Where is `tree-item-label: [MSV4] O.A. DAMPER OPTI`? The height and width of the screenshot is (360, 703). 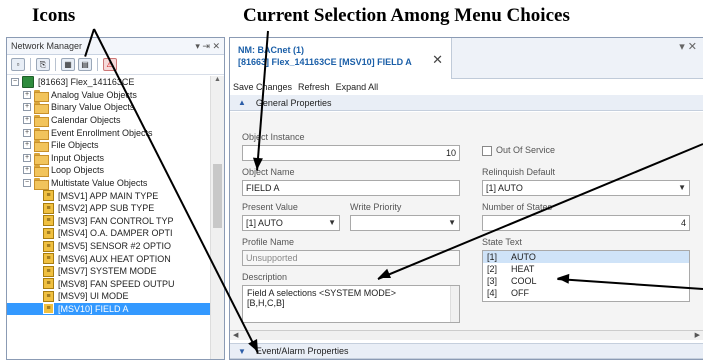 tree-item-label: [MSV4] O.A. DAMPER OPTI is located at coordinates (115, 233).